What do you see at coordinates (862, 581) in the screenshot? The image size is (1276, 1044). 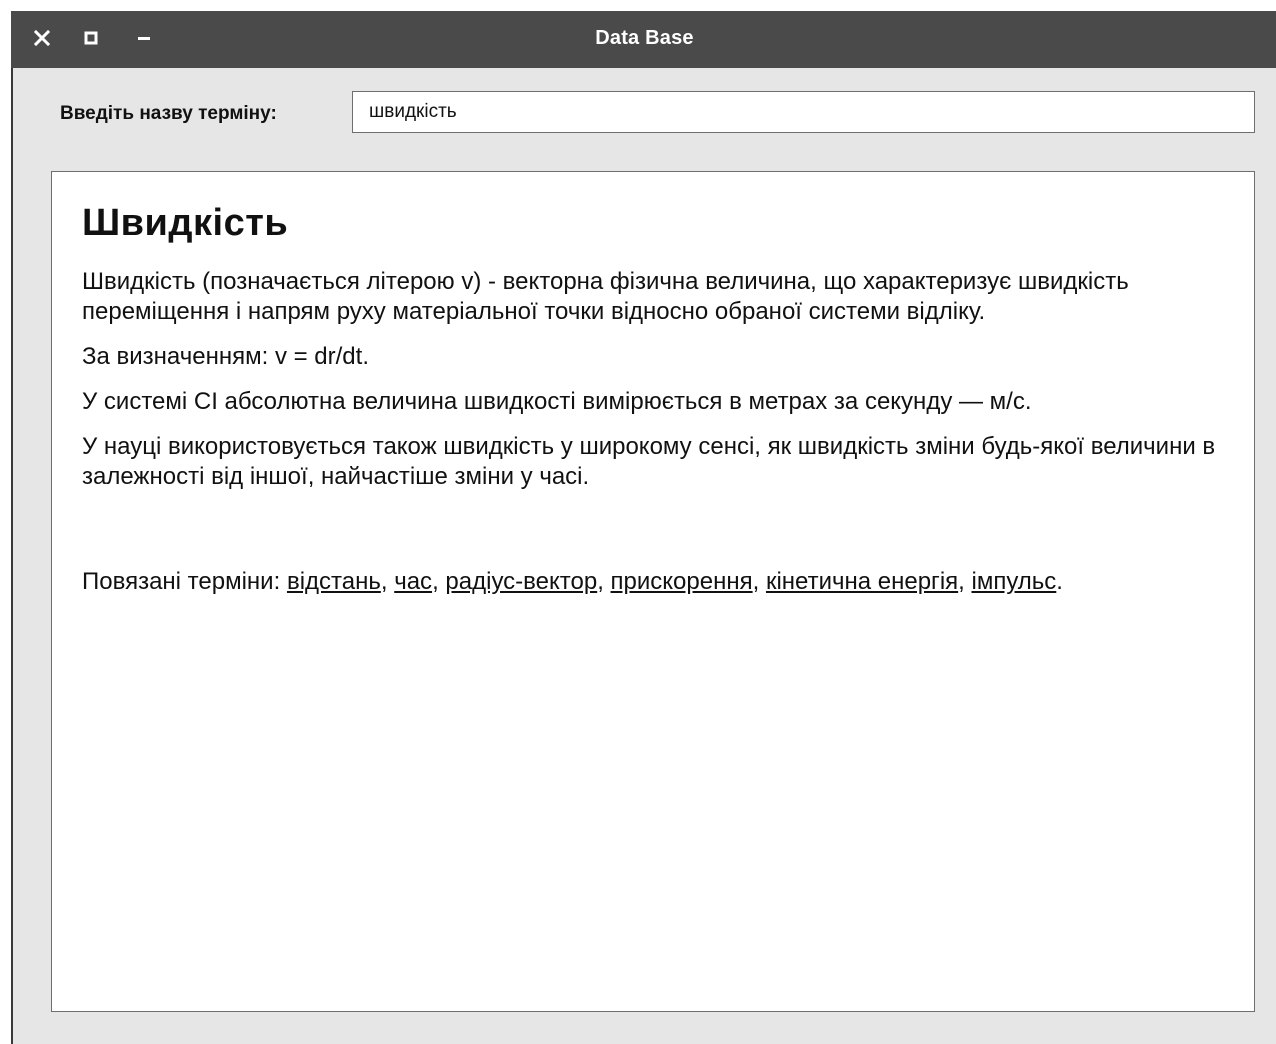 I see `related-link-kinetic-energy: кінетична енергія` at bounding box center [862, 581].